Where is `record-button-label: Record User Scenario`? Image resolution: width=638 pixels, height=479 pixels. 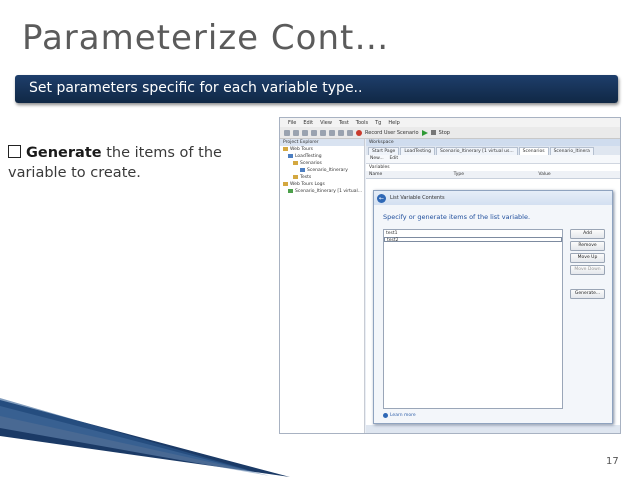
record-button-label: Record User Scenario is located at coordinates (392, 133).